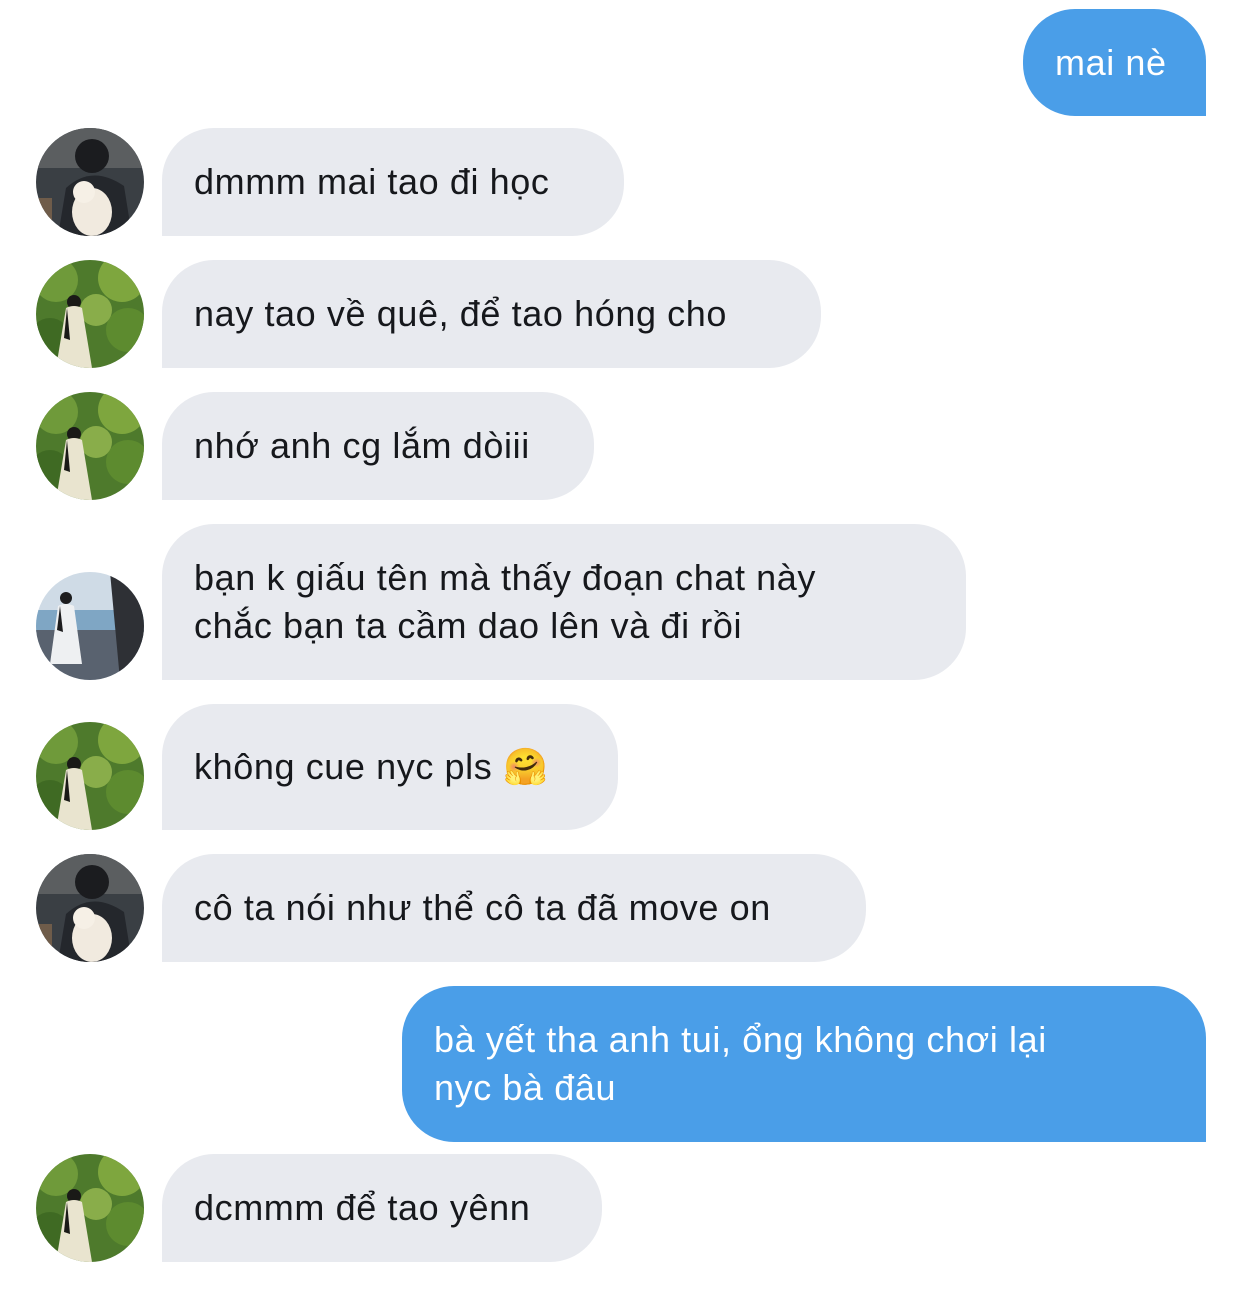 The image size is (1242, 1290). I want to click on message-text: không cue nyc pls, so click(343, 766).